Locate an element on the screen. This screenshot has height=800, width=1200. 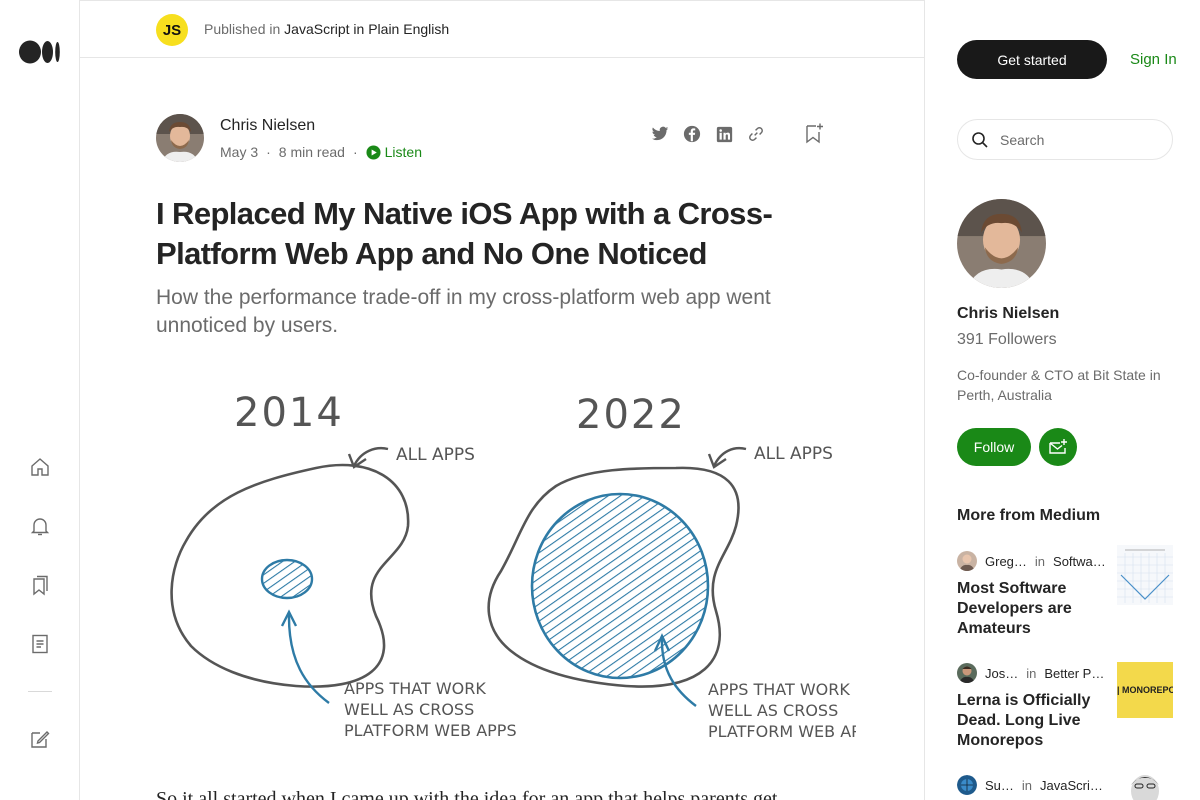
sidebar-author-avatar is located at coordinates (1001, 243).